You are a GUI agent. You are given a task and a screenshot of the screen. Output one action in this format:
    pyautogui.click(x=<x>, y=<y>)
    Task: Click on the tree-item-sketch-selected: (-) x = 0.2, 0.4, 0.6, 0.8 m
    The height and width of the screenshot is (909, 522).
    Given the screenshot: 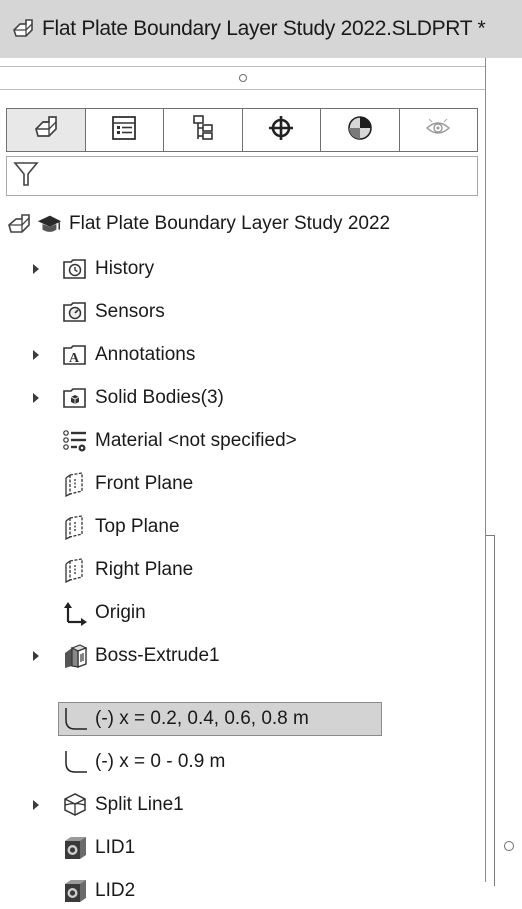 What is the action you would take?
    pyautogui.click(x=185, y=719)
    